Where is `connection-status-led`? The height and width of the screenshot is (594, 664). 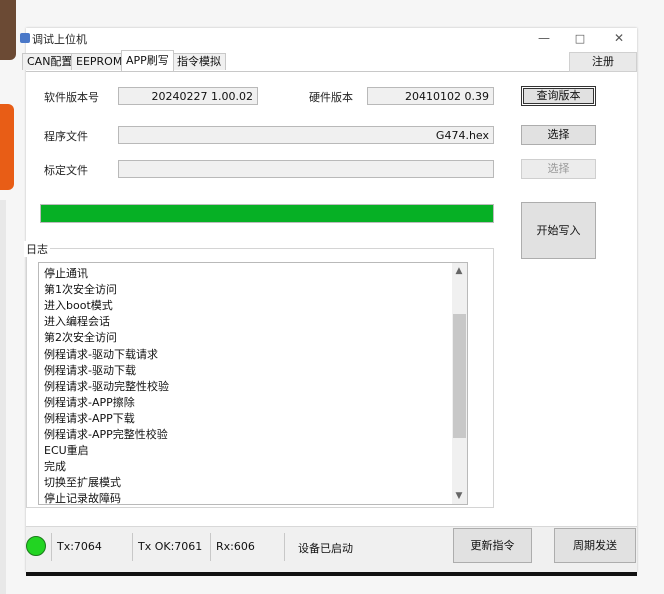 connection-status-led is located at coordinates (36, 546).